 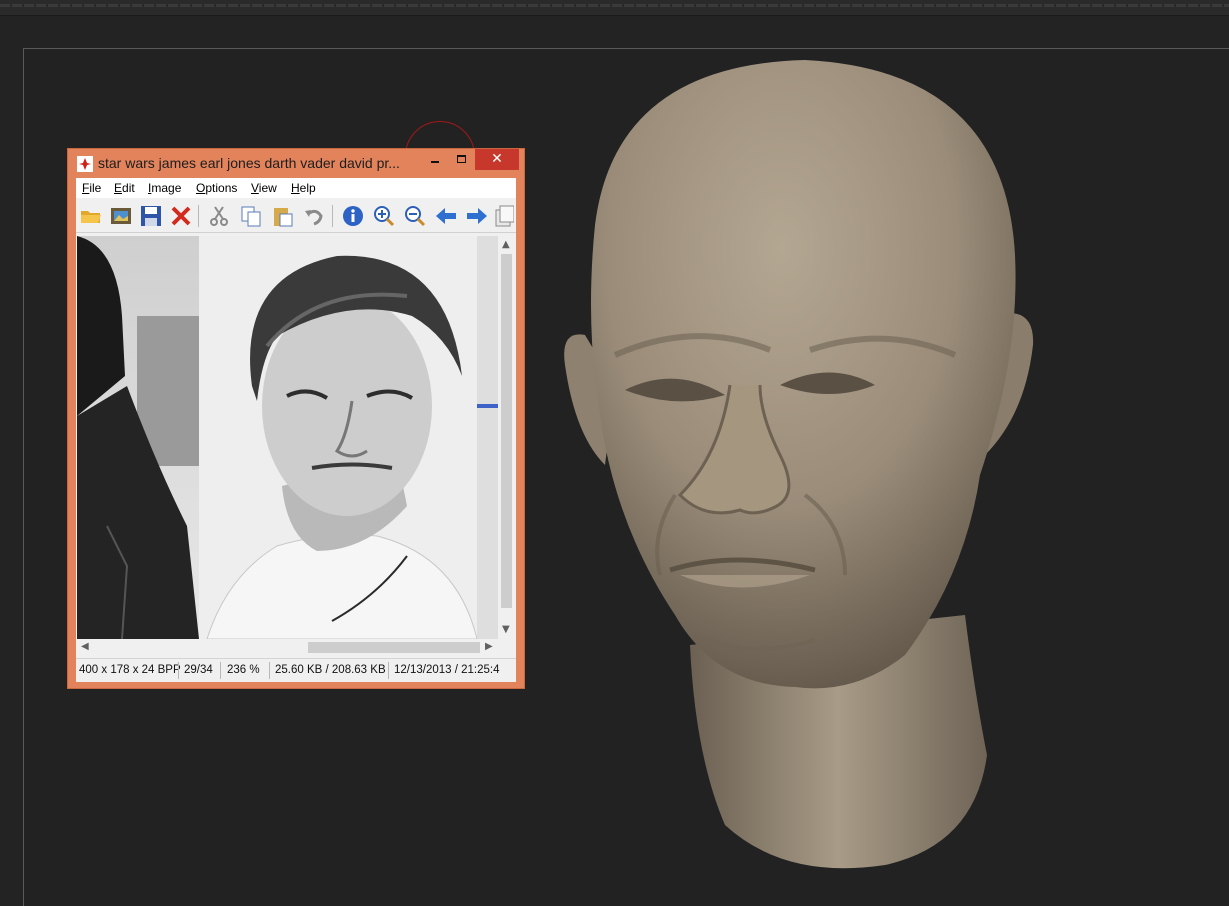 I want to click on status-zoom: 236 %, so click(x=243, y=670).